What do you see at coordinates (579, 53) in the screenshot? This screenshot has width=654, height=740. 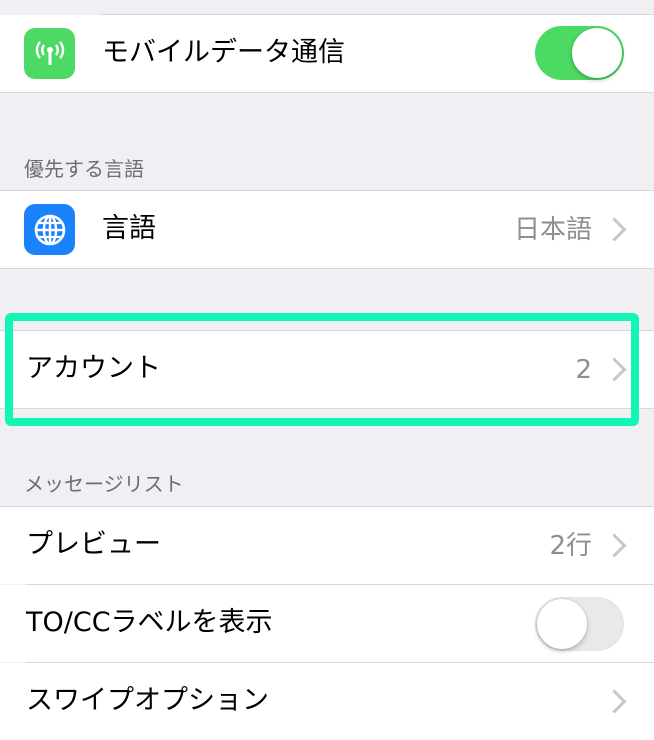 I see `mobile-data-toggle` at bounding box center [579, 53].